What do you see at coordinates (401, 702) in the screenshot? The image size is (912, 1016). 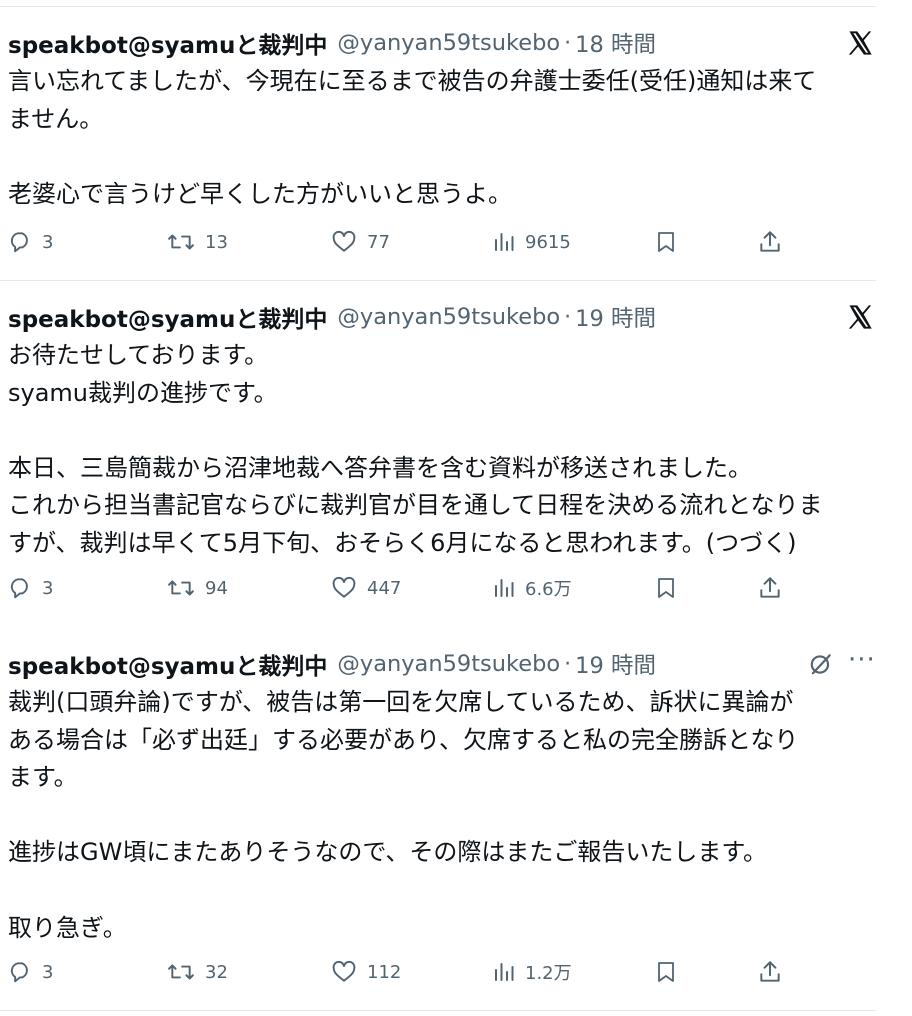 I see `text-line: 裁判(口頭弁論)ですが、被告は第一回を欠席しているため、訴状に異論が` at bounding box center [401, 702].